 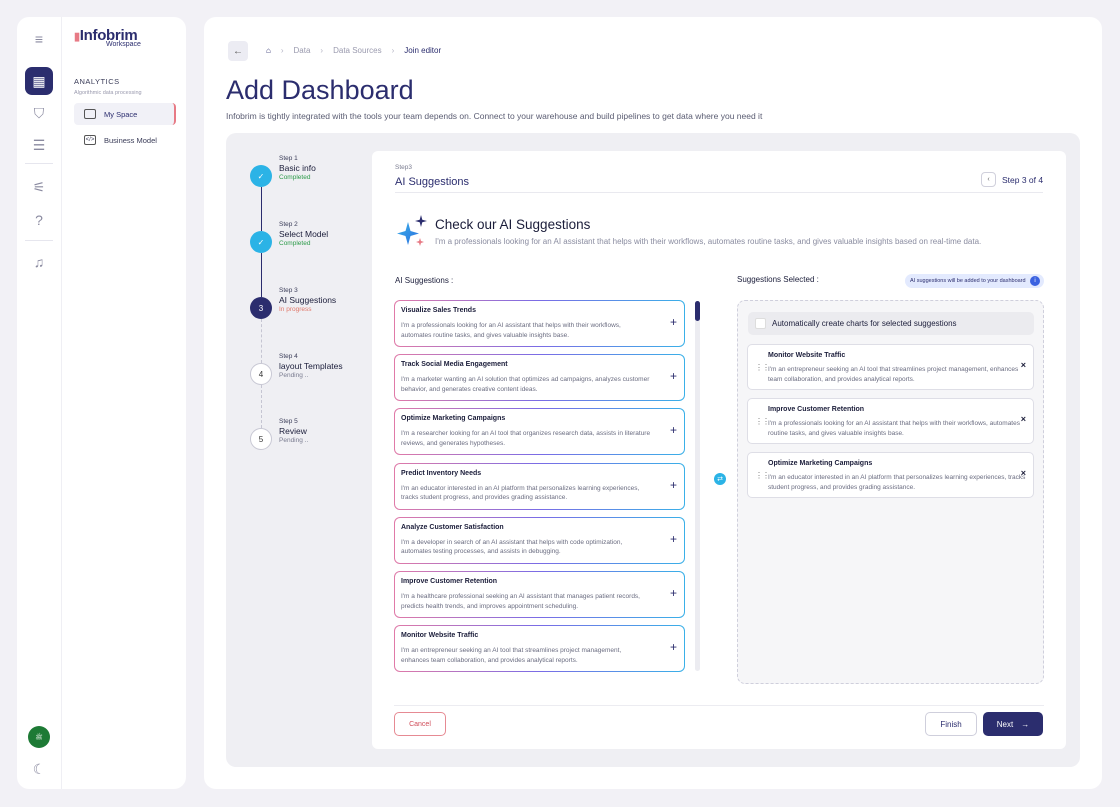 I want to click on breadcrumb-item: Data, so click(x=302, y=50).